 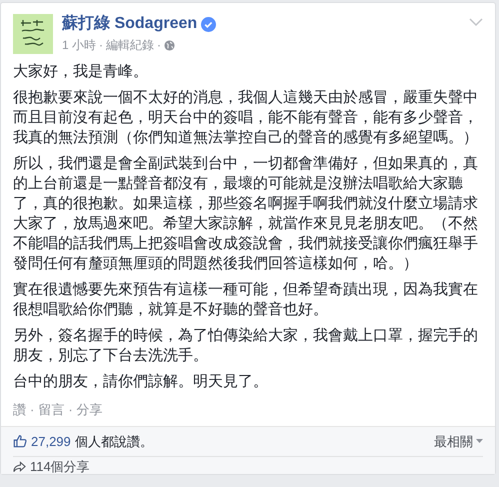 What do you see at coordinates (60, 467) in the screenshot?
I see `shares-count: 114個分享` at bounding box center [60, 467].